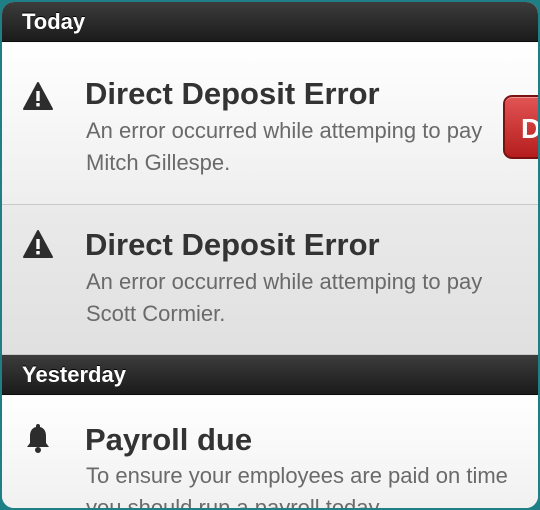  I want to click on delete-button: D, so click(520, 127).